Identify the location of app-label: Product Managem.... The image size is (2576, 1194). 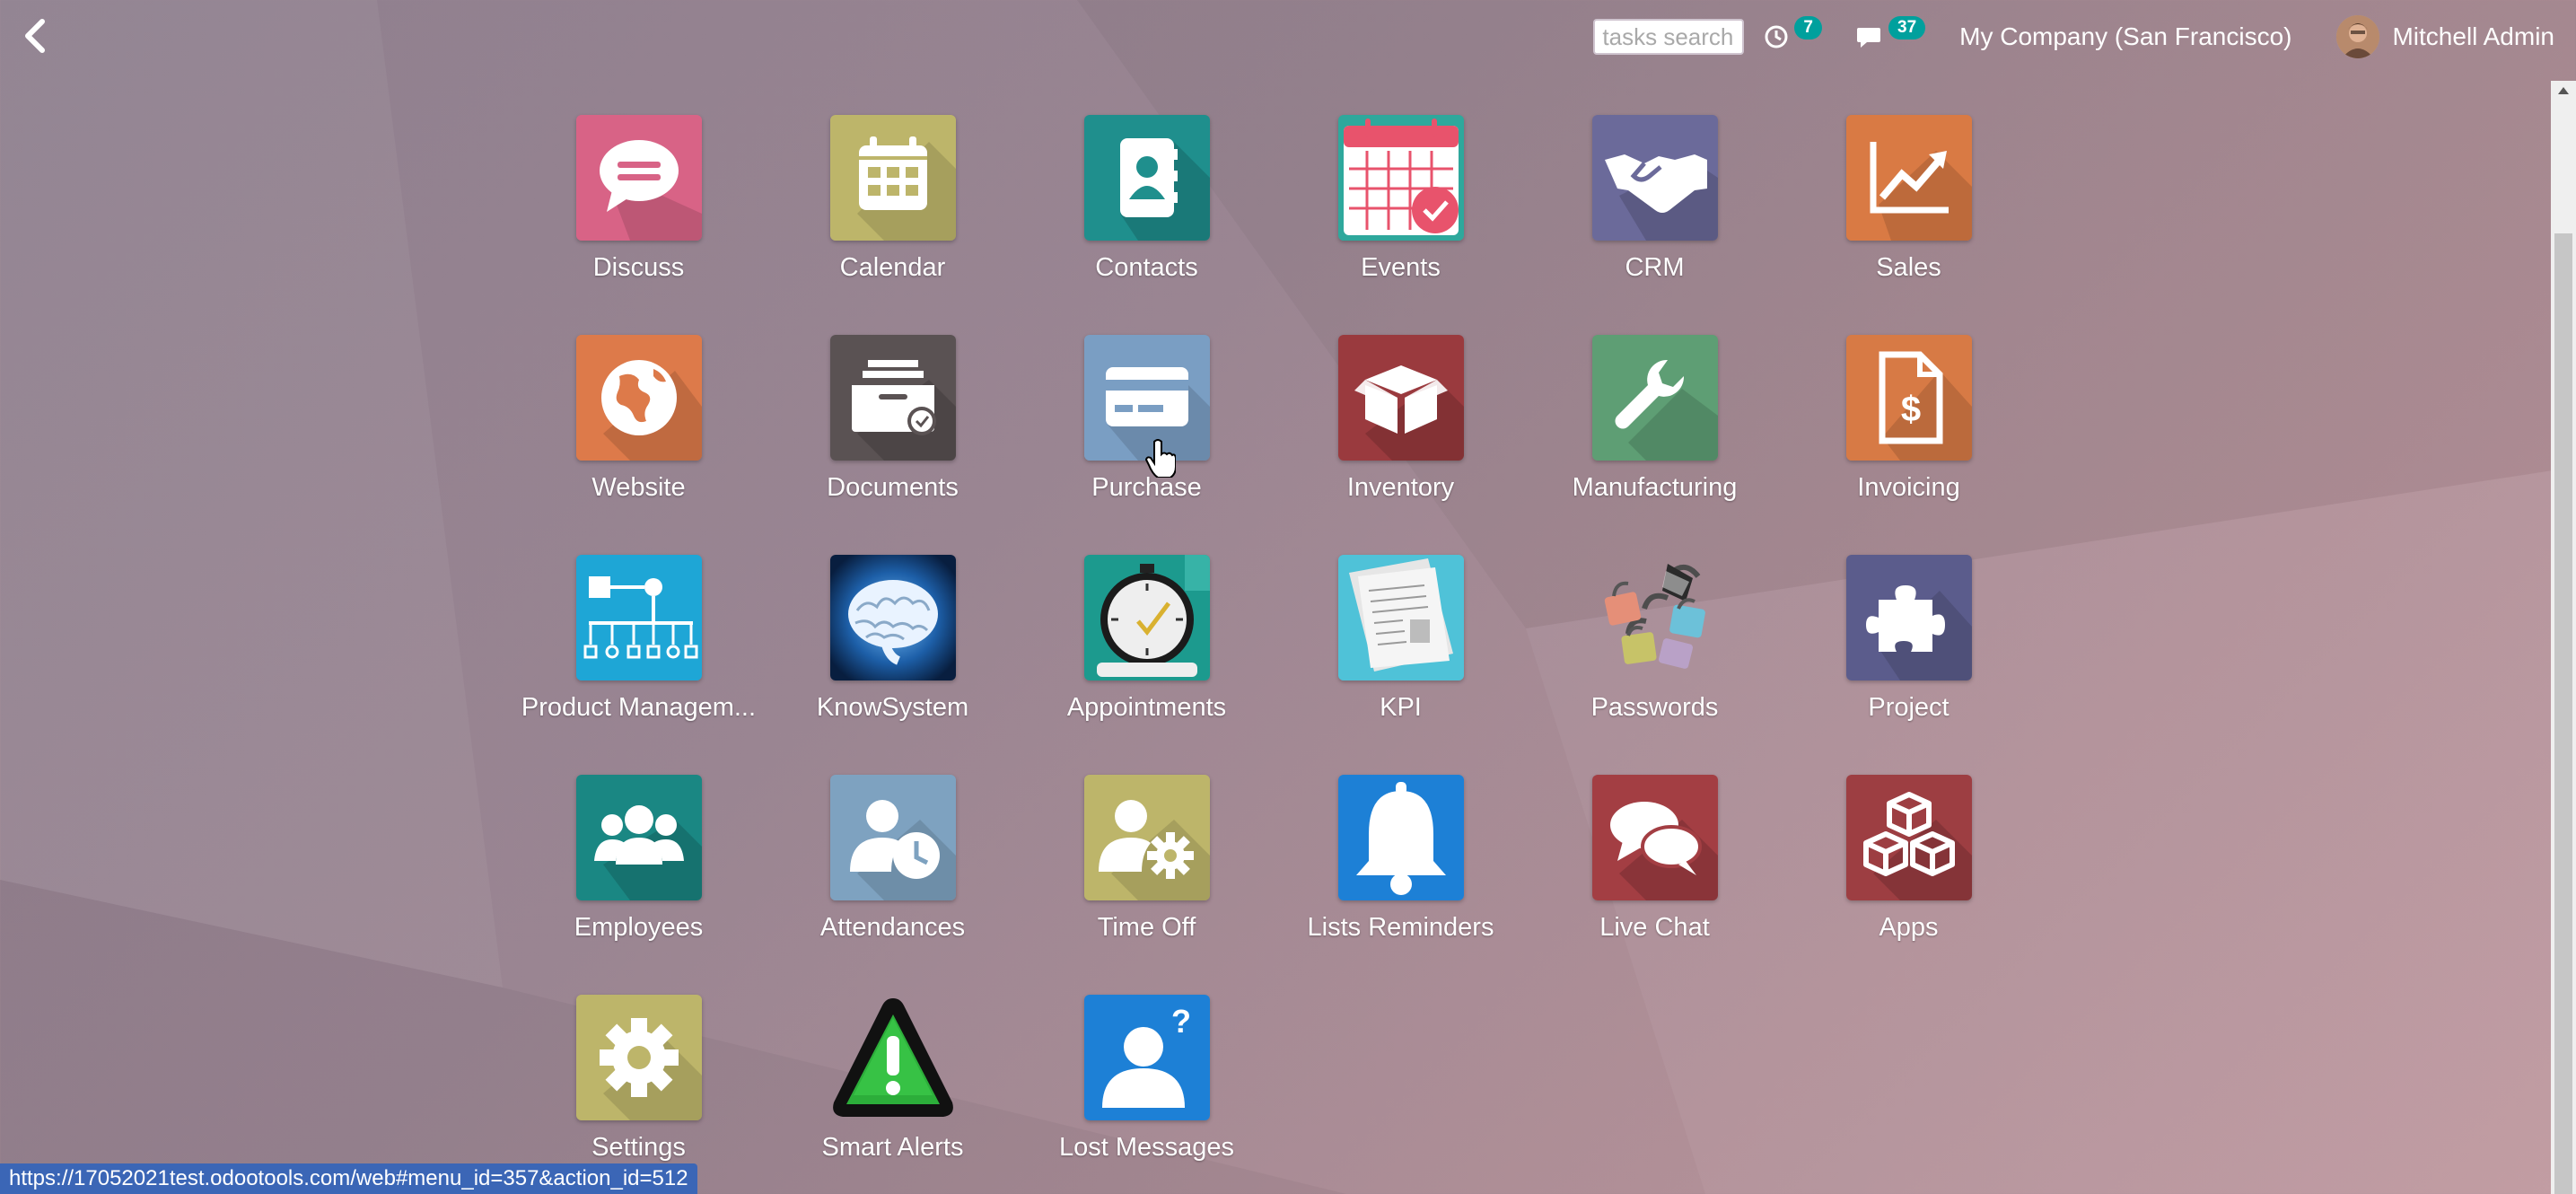
(639, 707).